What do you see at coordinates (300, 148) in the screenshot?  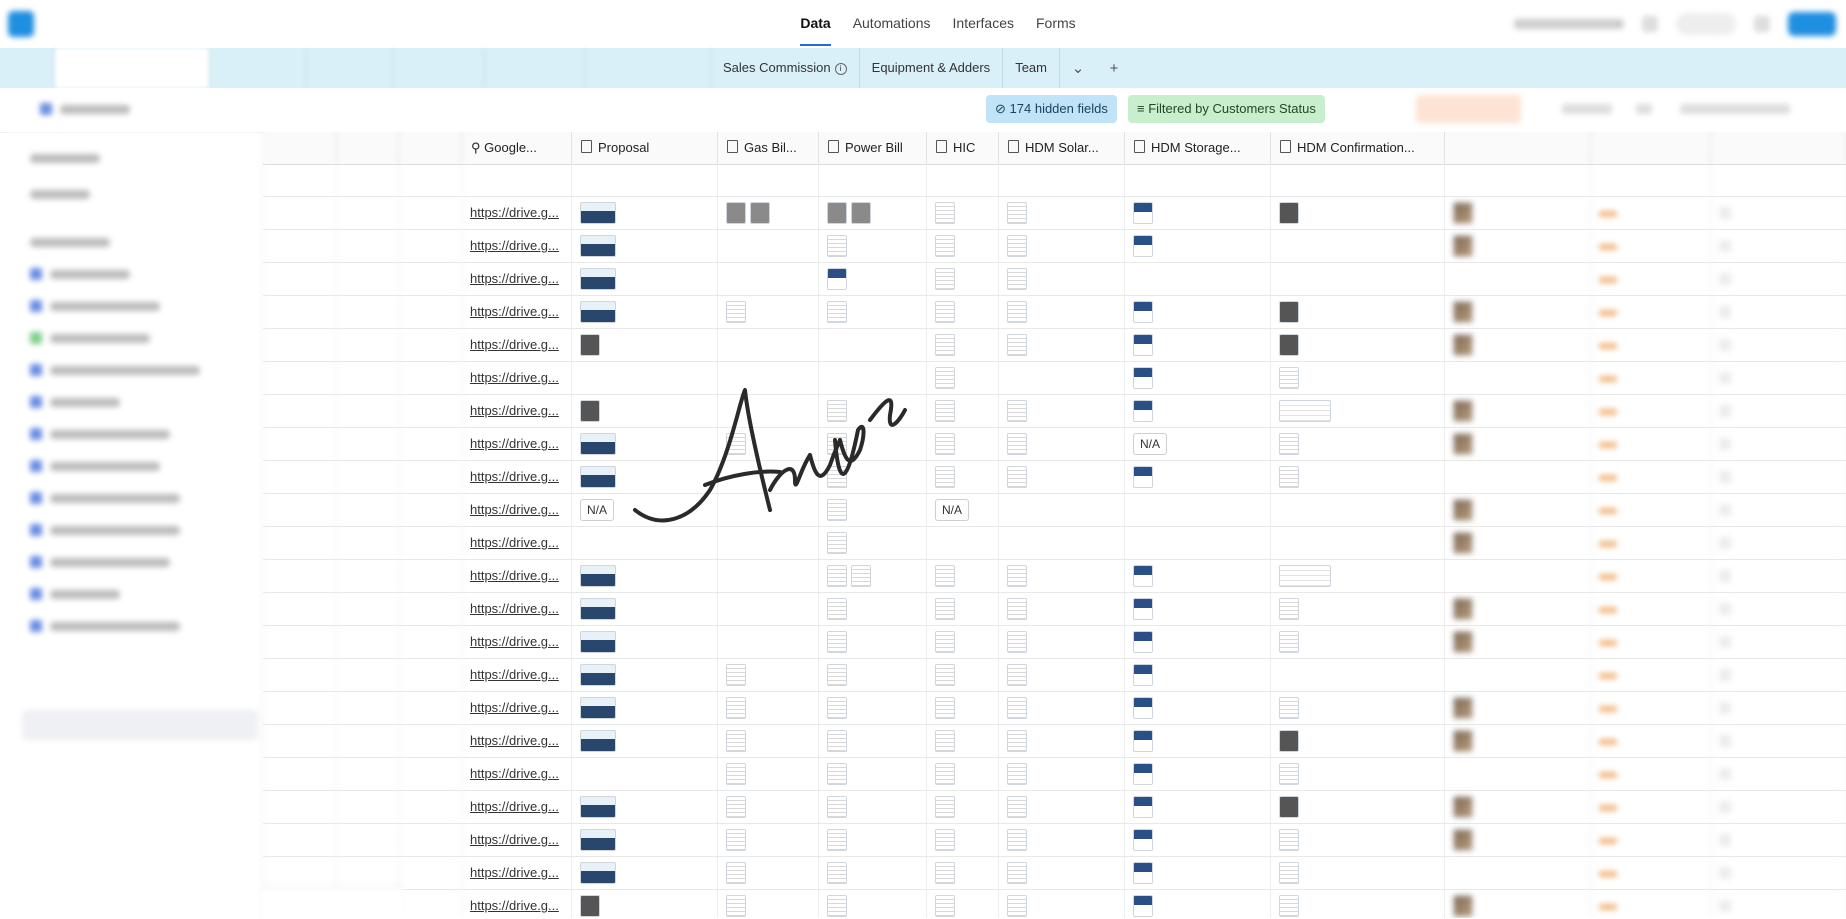 I see `header-select-all` at bounding box center [300, 148].